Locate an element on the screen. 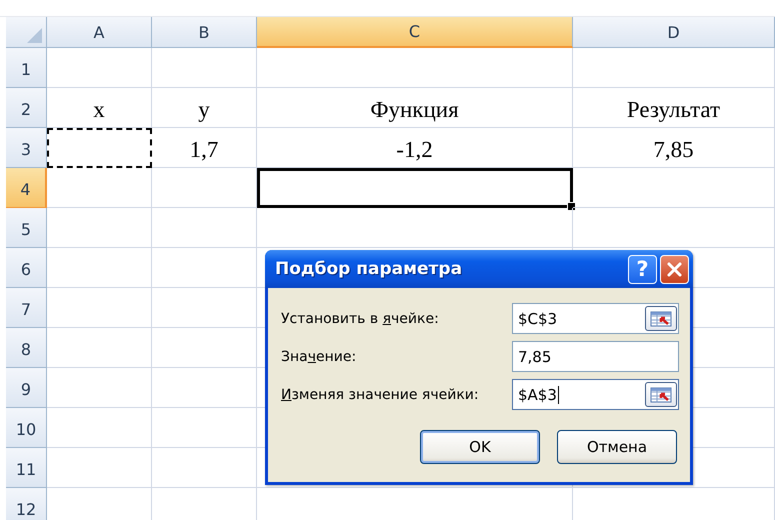  field-label: Установить в ячейке: is located at coordinates (360, 318).